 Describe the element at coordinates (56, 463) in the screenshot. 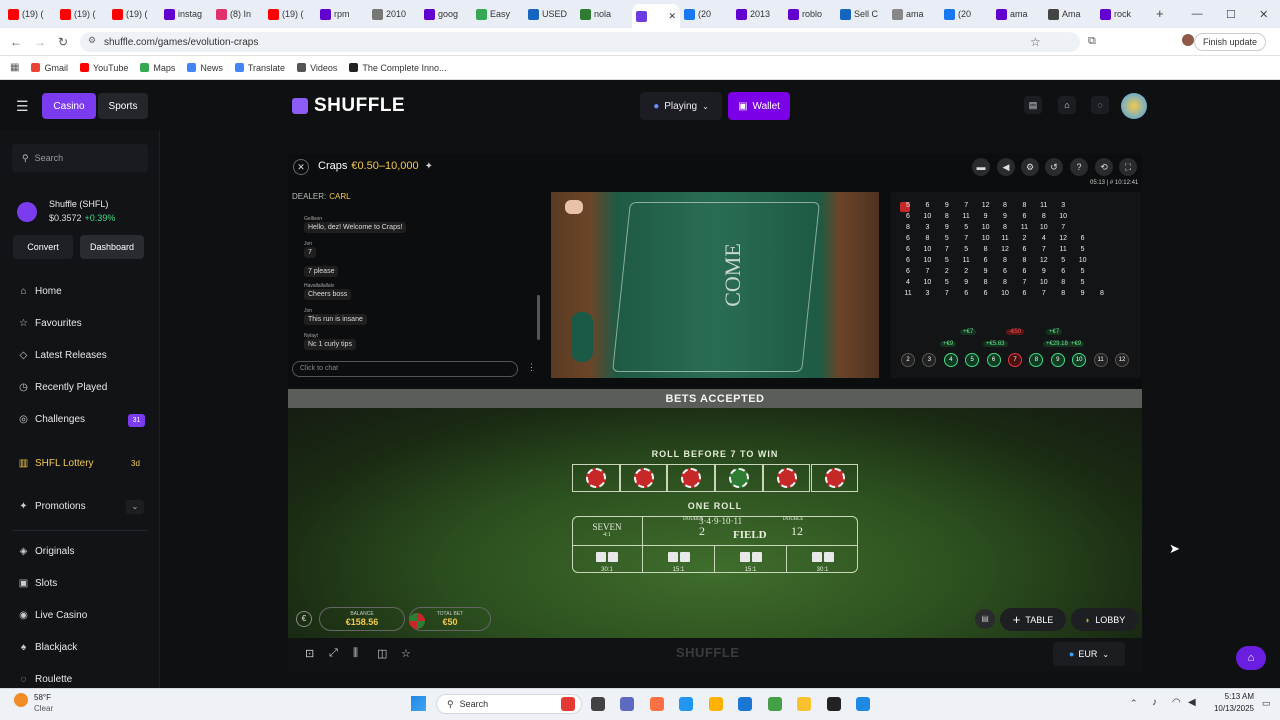

I see `sidebar-item-lottery: ▥ SHFL Lottery` at that location.